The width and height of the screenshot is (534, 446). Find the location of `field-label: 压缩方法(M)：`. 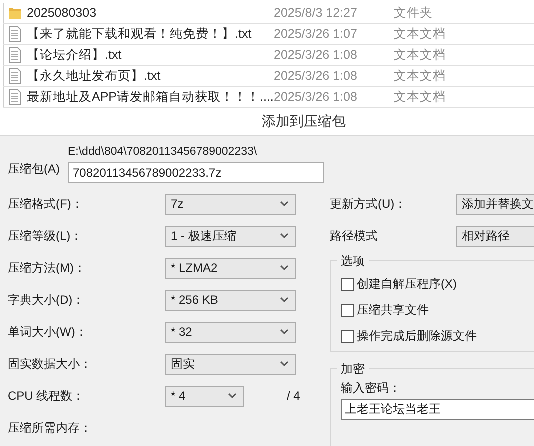

field-label: 压缩方法(M)： is located at coordinates (47, 268).